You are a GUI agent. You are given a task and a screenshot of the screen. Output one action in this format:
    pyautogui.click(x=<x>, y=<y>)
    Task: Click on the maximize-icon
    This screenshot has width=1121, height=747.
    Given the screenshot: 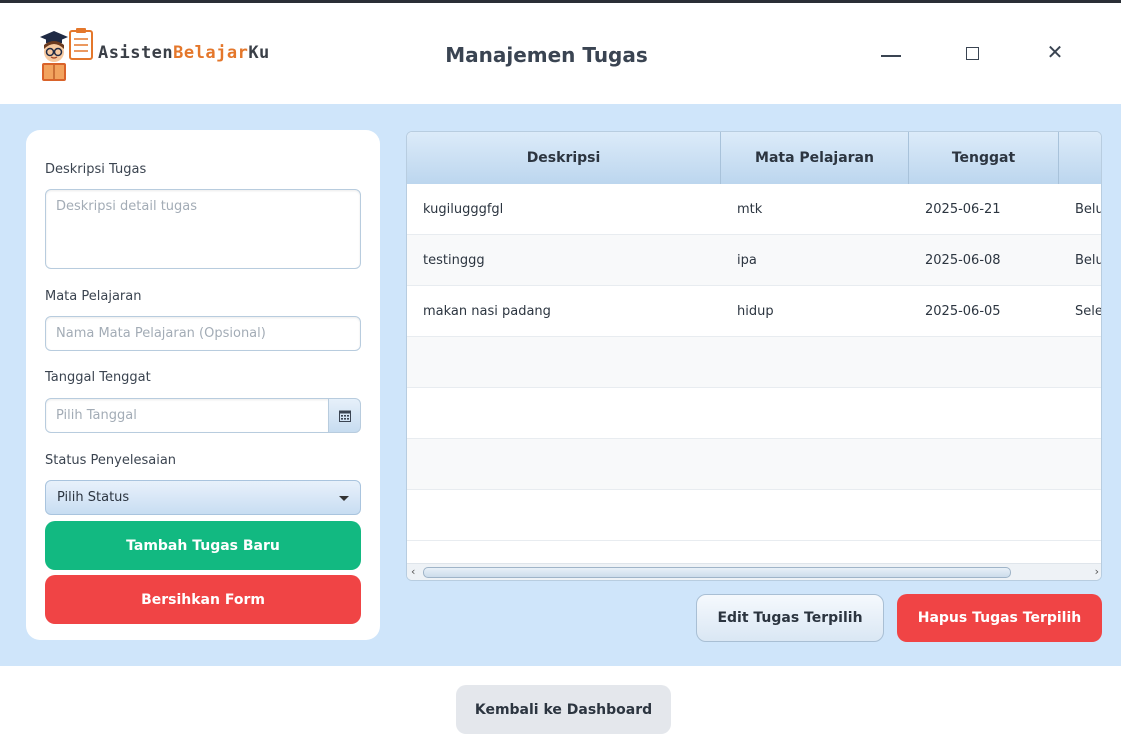 What is the action you would take?
    pyautogui.click(x=973, y=52)
    